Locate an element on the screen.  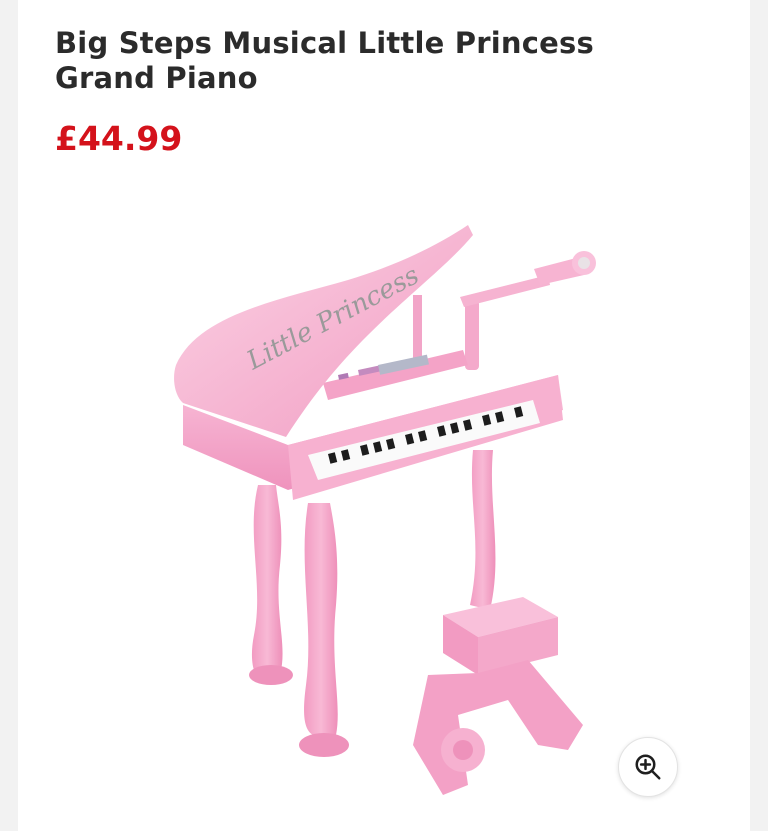
zoom-button is located at coordinates (648, 767).